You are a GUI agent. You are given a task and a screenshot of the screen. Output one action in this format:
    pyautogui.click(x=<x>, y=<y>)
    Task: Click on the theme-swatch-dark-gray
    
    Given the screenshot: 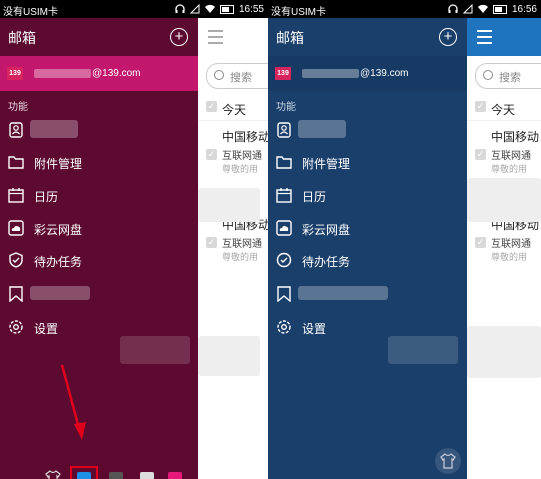 What is the action you would take?
    pyautogui.click(x=116, y=475)
    